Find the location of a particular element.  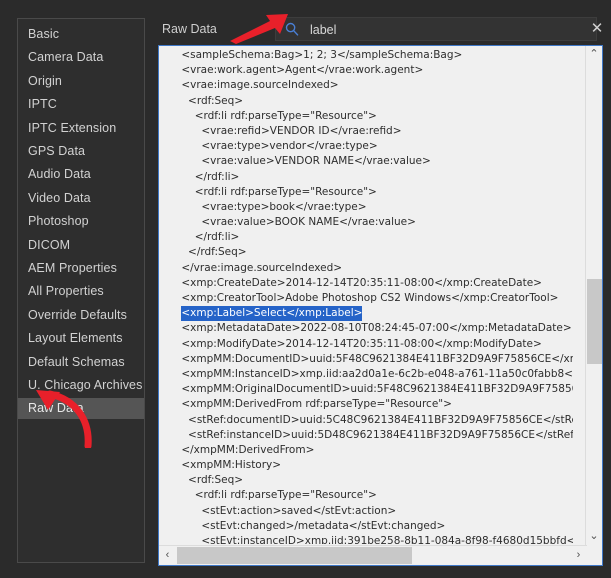

search-field is located at coordinates (436, 29).